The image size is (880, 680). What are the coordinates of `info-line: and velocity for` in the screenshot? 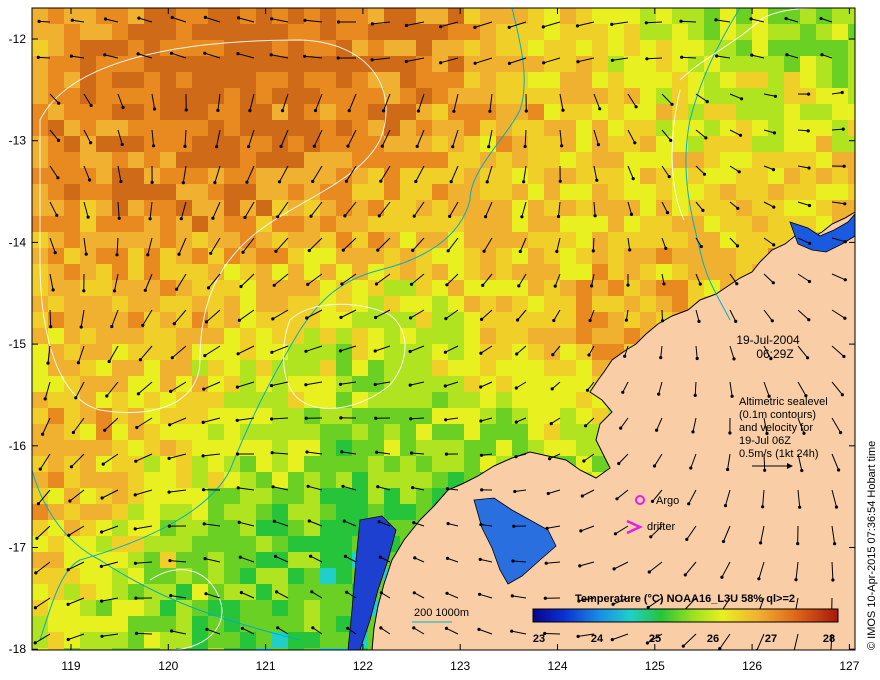 It's located at (776, 428).